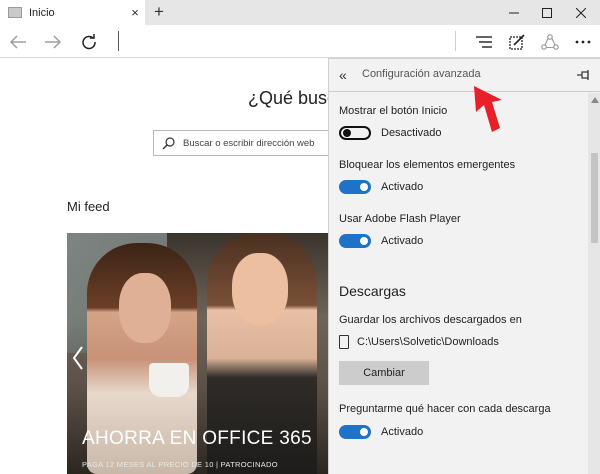  I want to click on back-button: «, so click(346, 75).